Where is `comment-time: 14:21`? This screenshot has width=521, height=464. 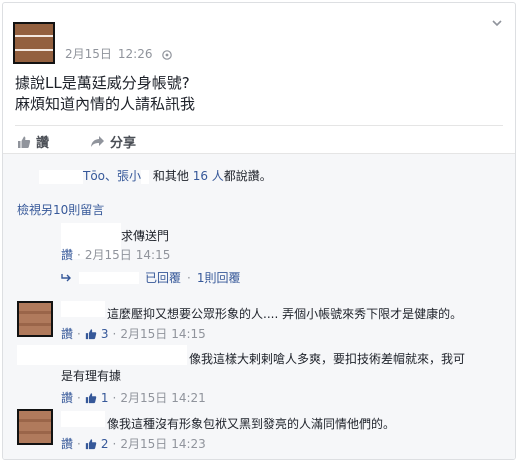
comment-time: 14:21 is located at coordinates (188, 398).